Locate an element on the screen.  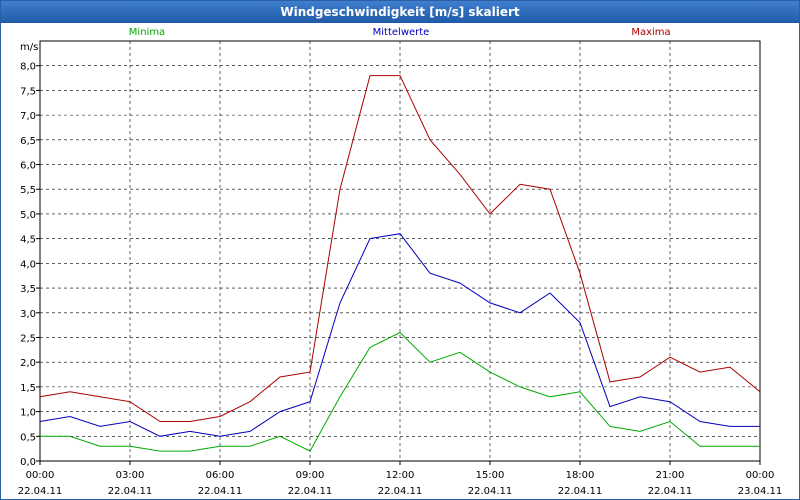
x-tick-time: 03:00 is located at coordinates (130, 475).